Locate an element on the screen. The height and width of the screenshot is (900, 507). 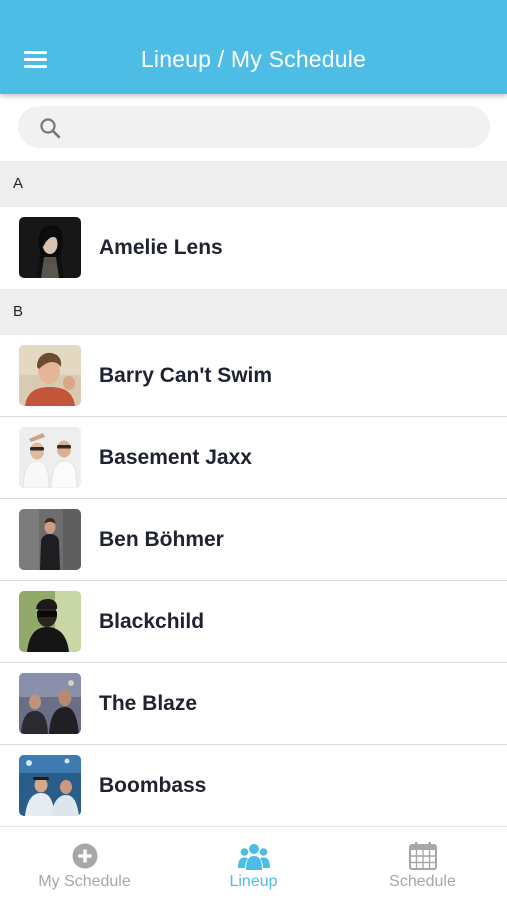
tab-lineup: Lineup is located at coordinates (253, 863).